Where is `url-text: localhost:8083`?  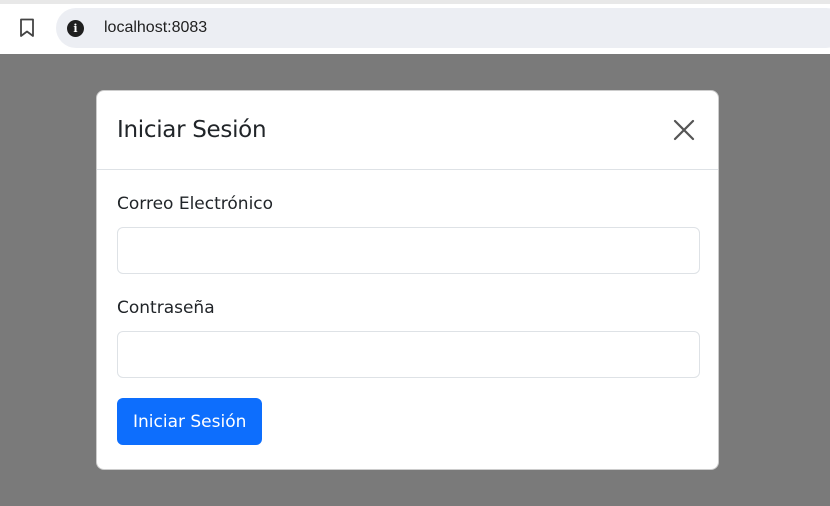
url-text: localhost:8083 is located at coordinates (155, 28).